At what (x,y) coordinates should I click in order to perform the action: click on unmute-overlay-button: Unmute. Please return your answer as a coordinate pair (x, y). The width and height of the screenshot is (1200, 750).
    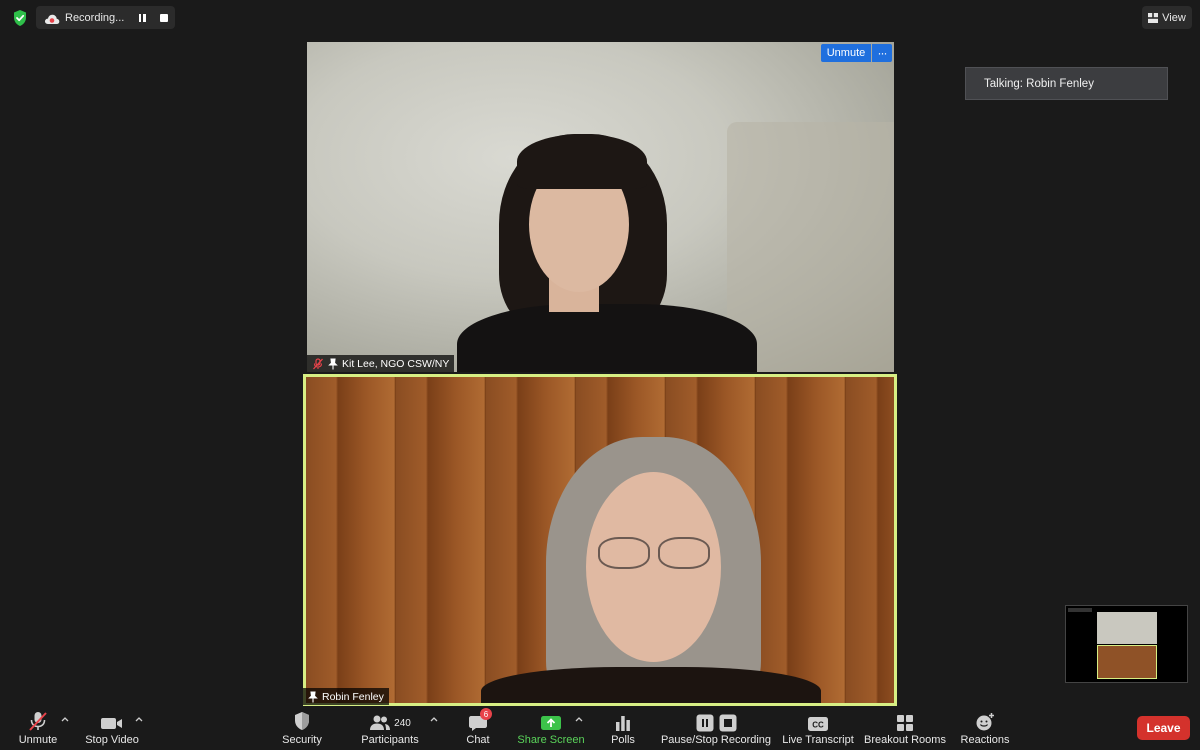
    Looking at the image, I should click on (846, 53).